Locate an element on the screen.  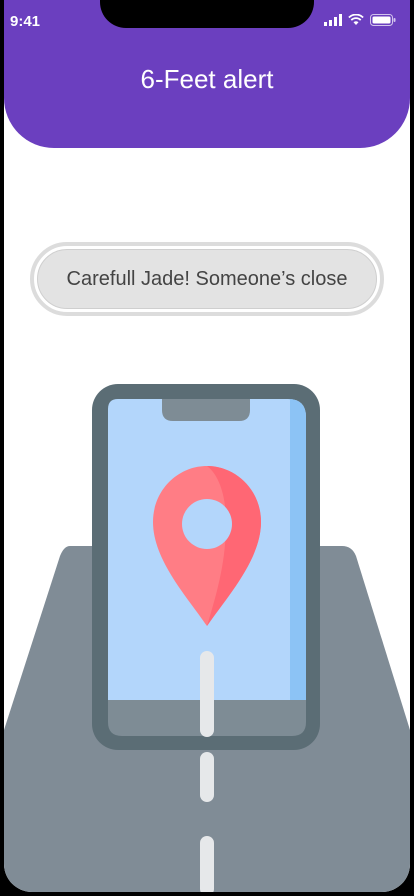
phone-notch is located at coordinates (206, 410).